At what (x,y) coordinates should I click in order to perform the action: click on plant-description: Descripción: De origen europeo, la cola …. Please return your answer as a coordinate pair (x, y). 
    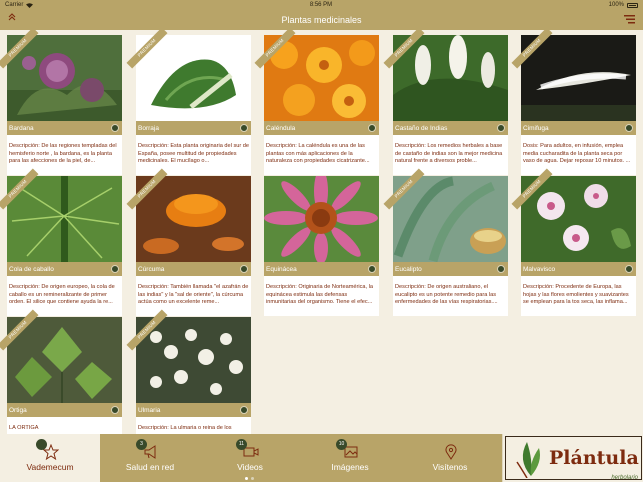
    Looking at the image, I should click on (62, 295).